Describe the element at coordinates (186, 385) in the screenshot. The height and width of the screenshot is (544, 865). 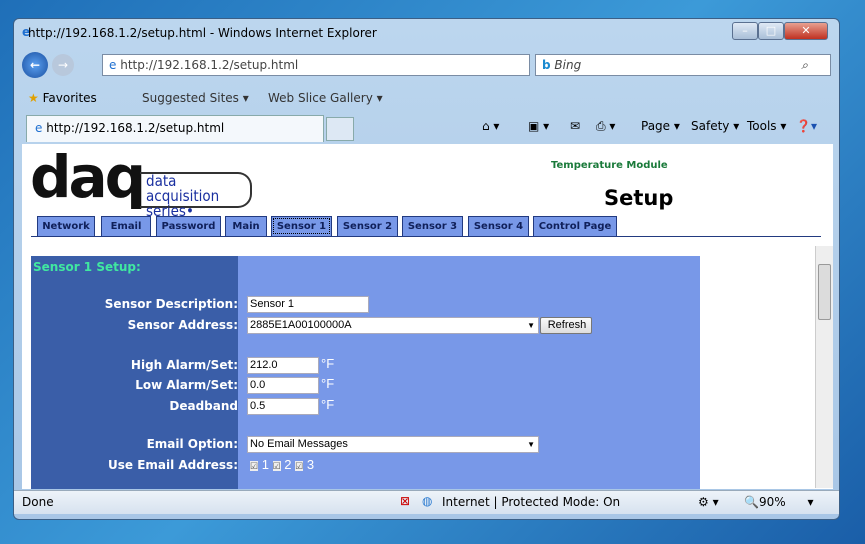
I see `low-label: Low Alarm/Set:` at that location.